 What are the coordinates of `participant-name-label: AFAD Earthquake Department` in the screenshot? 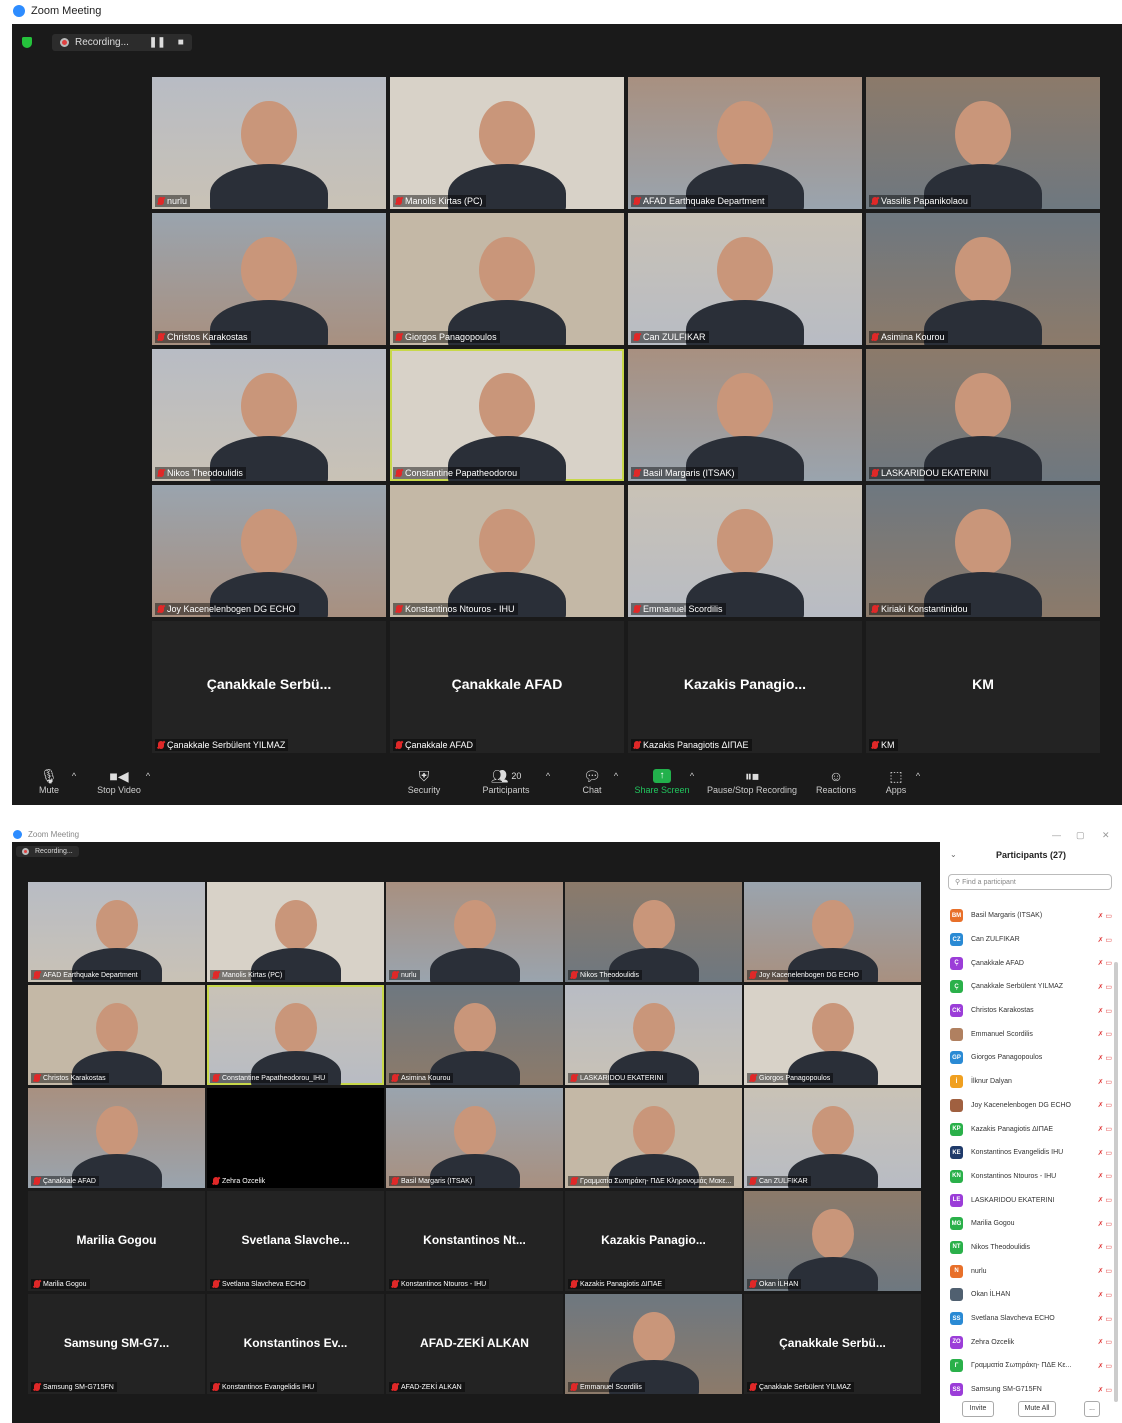 It's located at (699, 201).